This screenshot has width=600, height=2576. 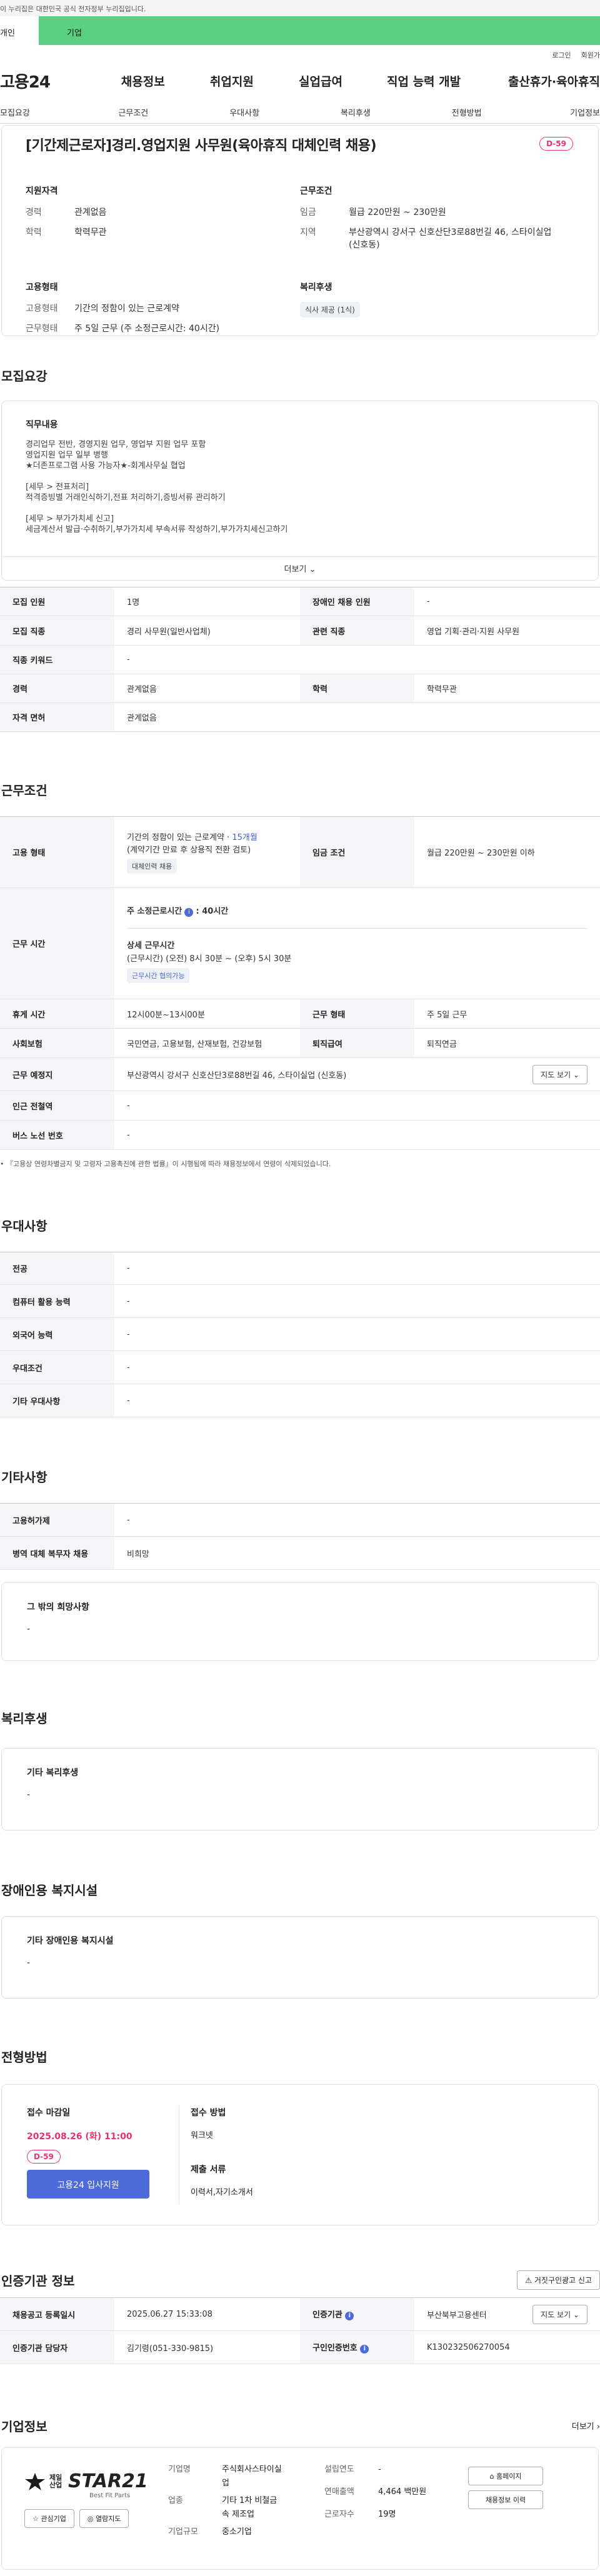 What do you see at coordinates (57, 2314) in the screenshot?
I see `reg-date-label: 채용공고 등록일시` at bounding box center [57, 2314].